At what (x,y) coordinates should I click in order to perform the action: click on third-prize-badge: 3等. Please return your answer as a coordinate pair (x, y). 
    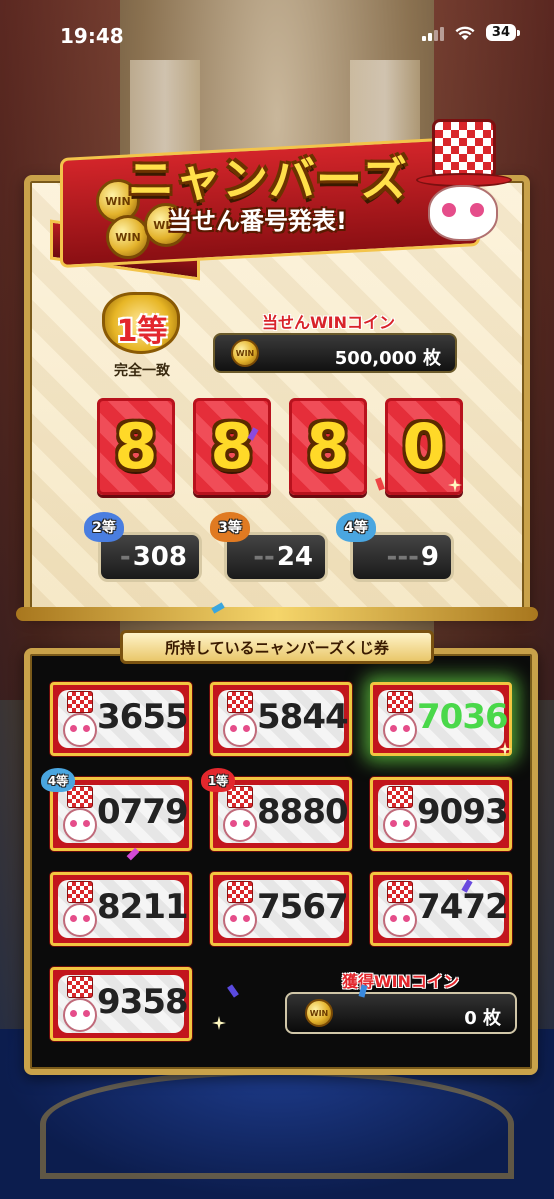
    Looking at the image, I should click on (230, 527).